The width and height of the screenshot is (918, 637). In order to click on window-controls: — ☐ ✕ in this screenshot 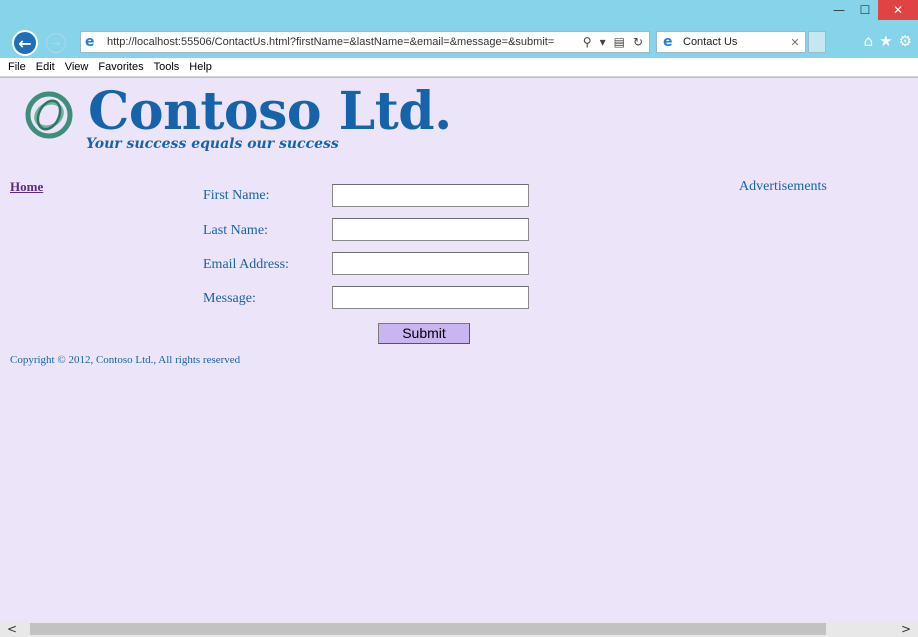, I will do `click(872, 11)`.